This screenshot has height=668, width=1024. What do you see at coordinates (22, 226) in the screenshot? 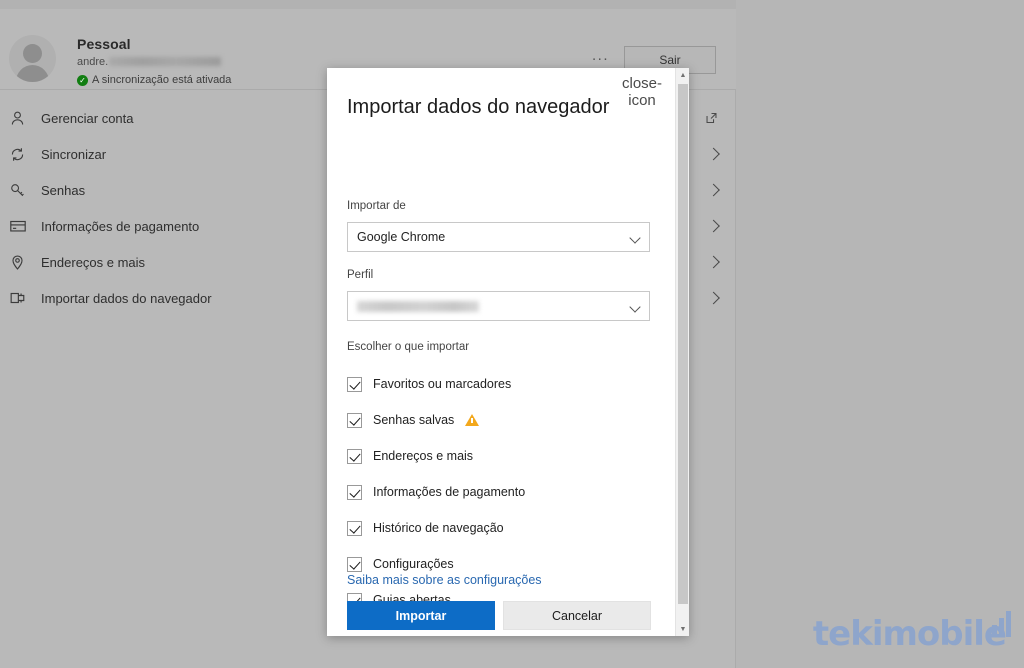
I see `credit-card-icon` at bounding box center [22, 226].